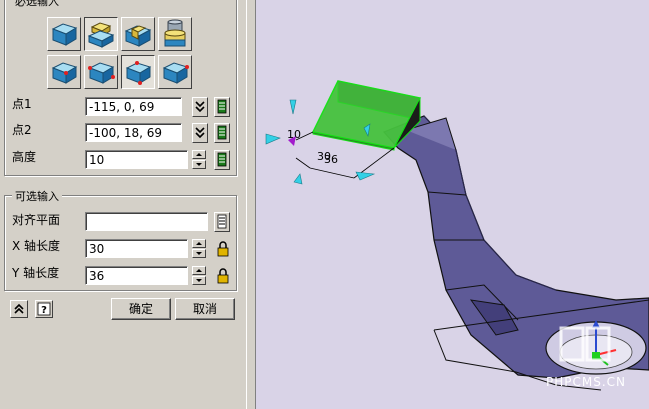 This screenshot has width=649, height=409. I want to click on cancel-button: 取消, so click(205, 309).